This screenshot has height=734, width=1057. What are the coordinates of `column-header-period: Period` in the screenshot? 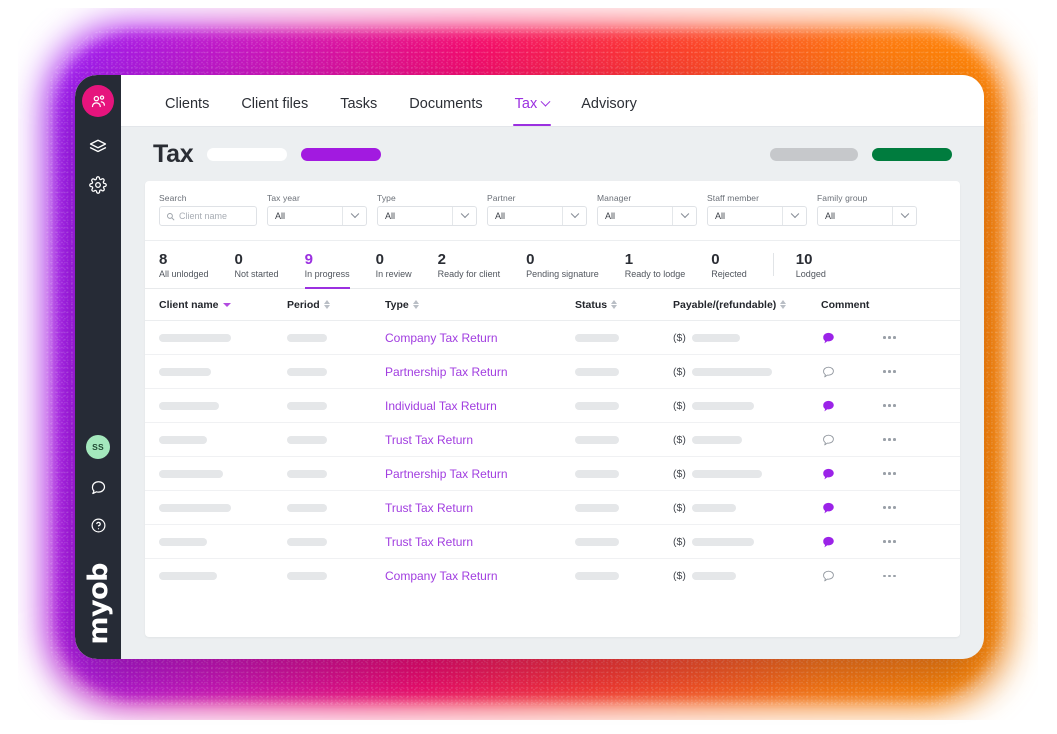 It's located at (336, 305).